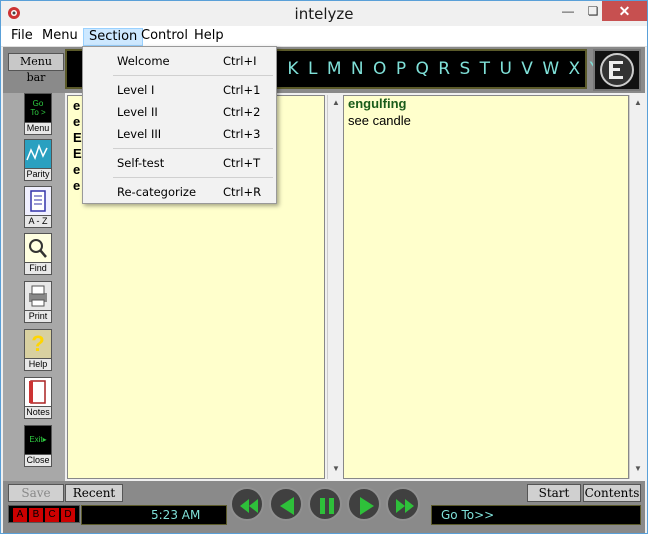 This screenshot has width=648, height=534. I want to click on fast-forward-icon, so click(405, 506).